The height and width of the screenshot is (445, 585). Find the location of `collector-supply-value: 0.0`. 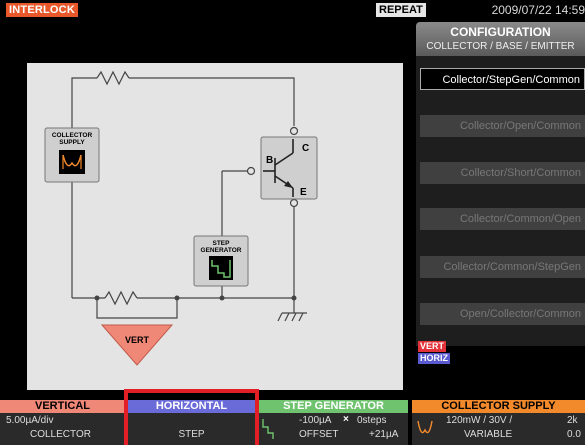

collector-supply-value: 0.0 is located at coordinates (574, 434).